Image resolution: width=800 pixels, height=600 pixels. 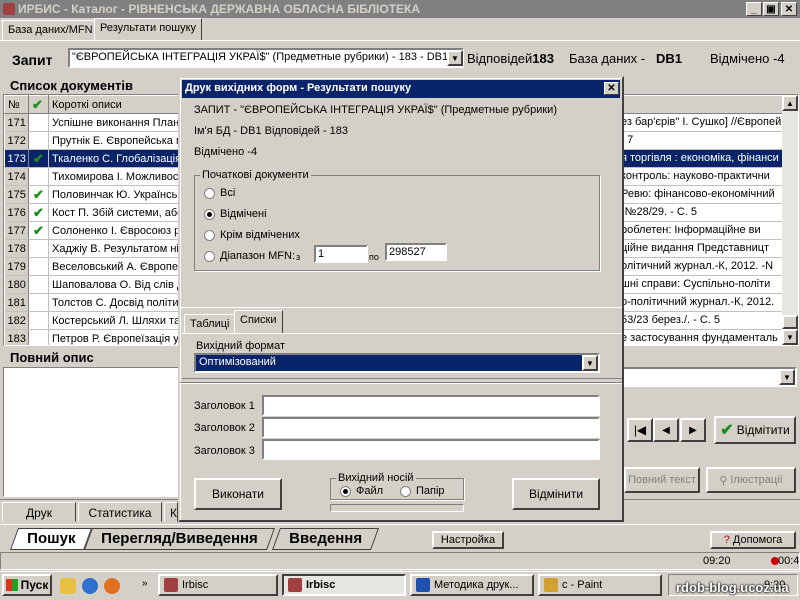 What do you see at coordinates (27, 585) in the screenshot?
I see `start-button: Пуск` at bounding box center [27, 585].